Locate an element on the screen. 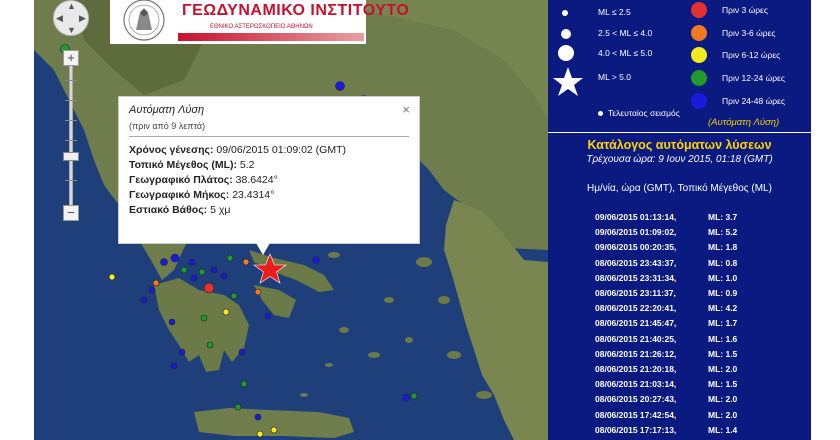  catalog-header: Ημ/νία, ώρα (GMT), Τοπικό Μέγεθος (ML) is located at coordinates (679, 188).